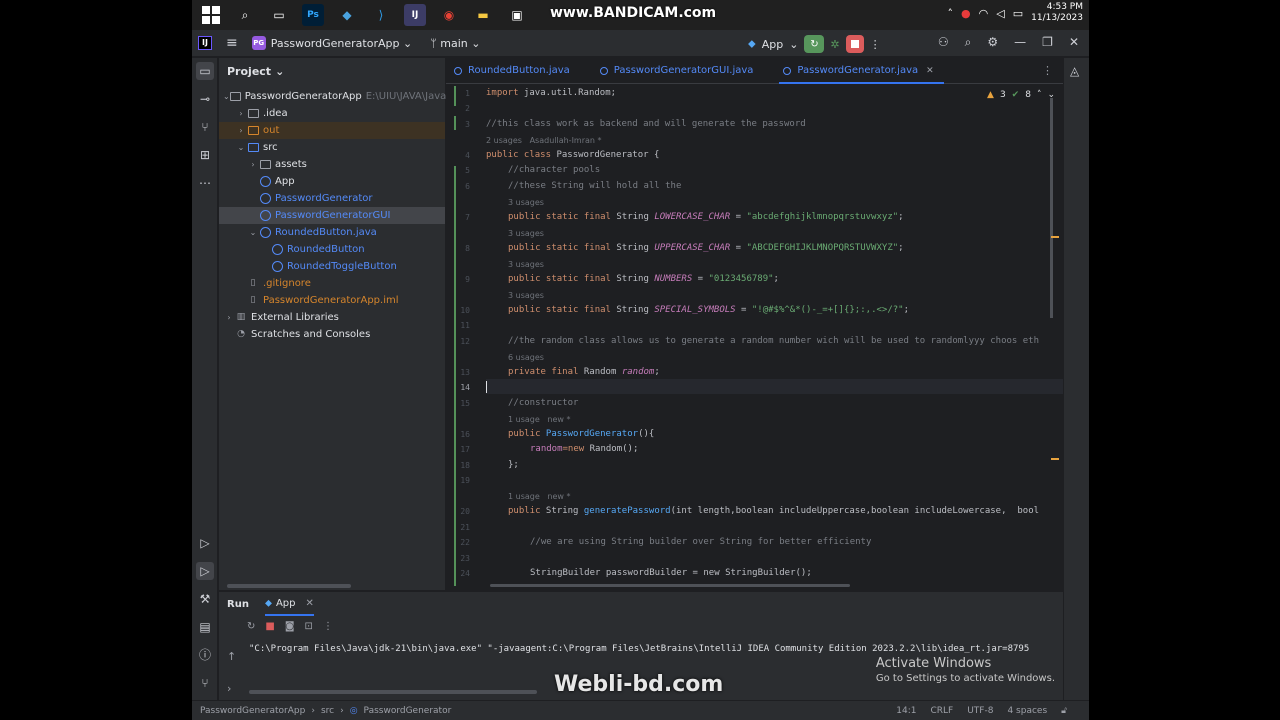  What do you see at coordinates (245, 15) in the screenshot?
I see `search-icon: ⌕` at bounding box center [245, 15].